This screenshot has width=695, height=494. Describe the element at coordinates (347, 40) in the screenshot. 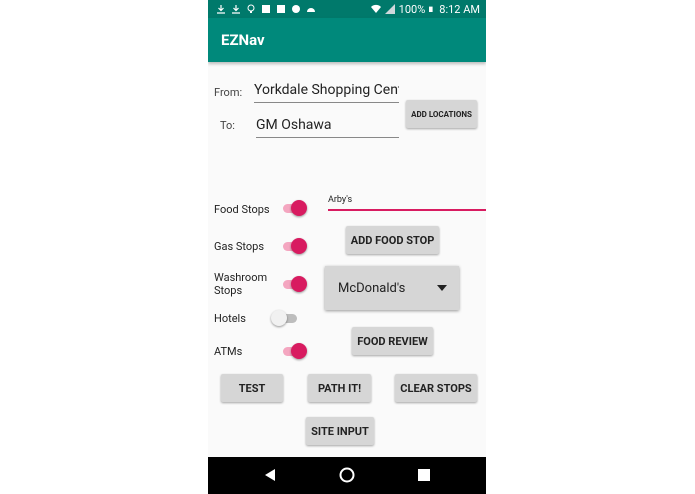

I see `app-bar: EZNav` at that location.